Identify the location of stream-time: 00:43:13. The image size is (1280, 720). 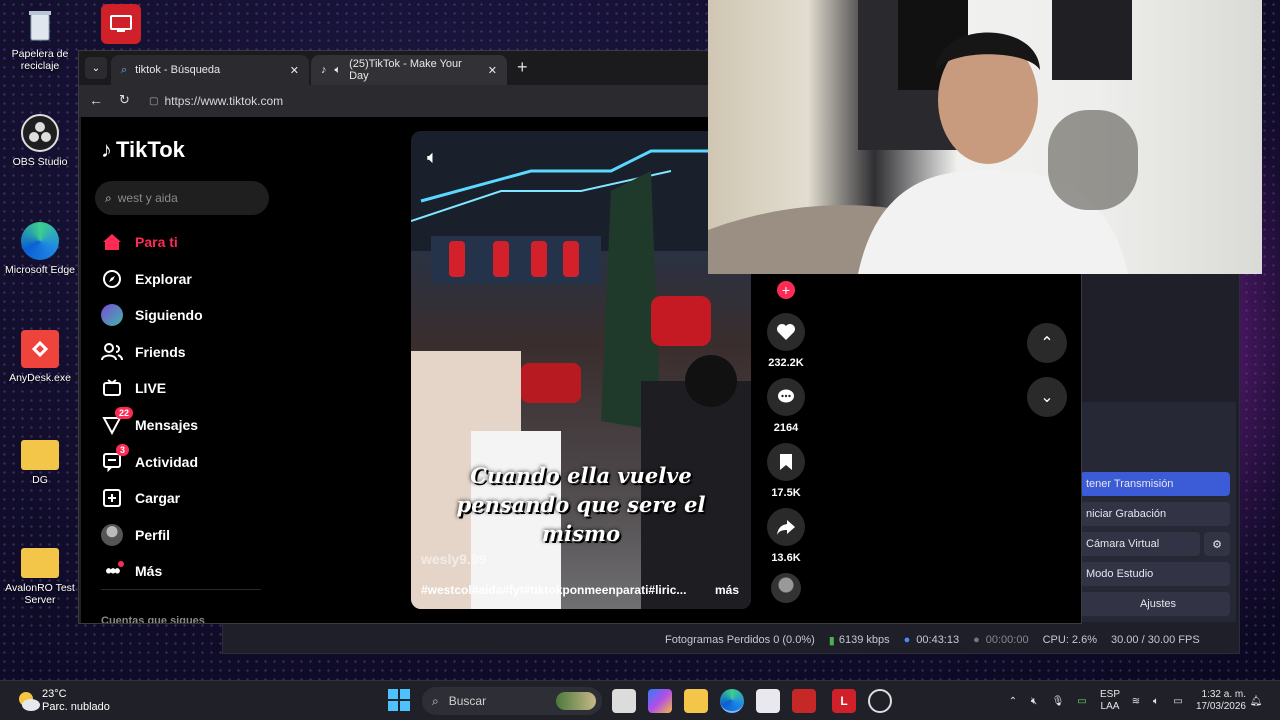
(938, 640).